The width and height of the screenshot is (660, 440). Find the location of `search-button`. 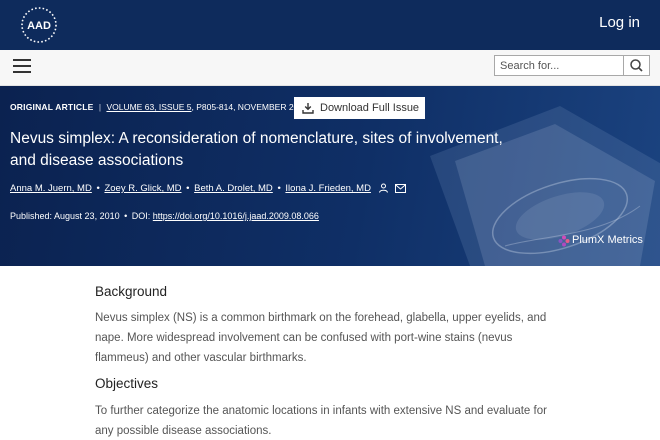

search-button is located at coordinates (636, 65).